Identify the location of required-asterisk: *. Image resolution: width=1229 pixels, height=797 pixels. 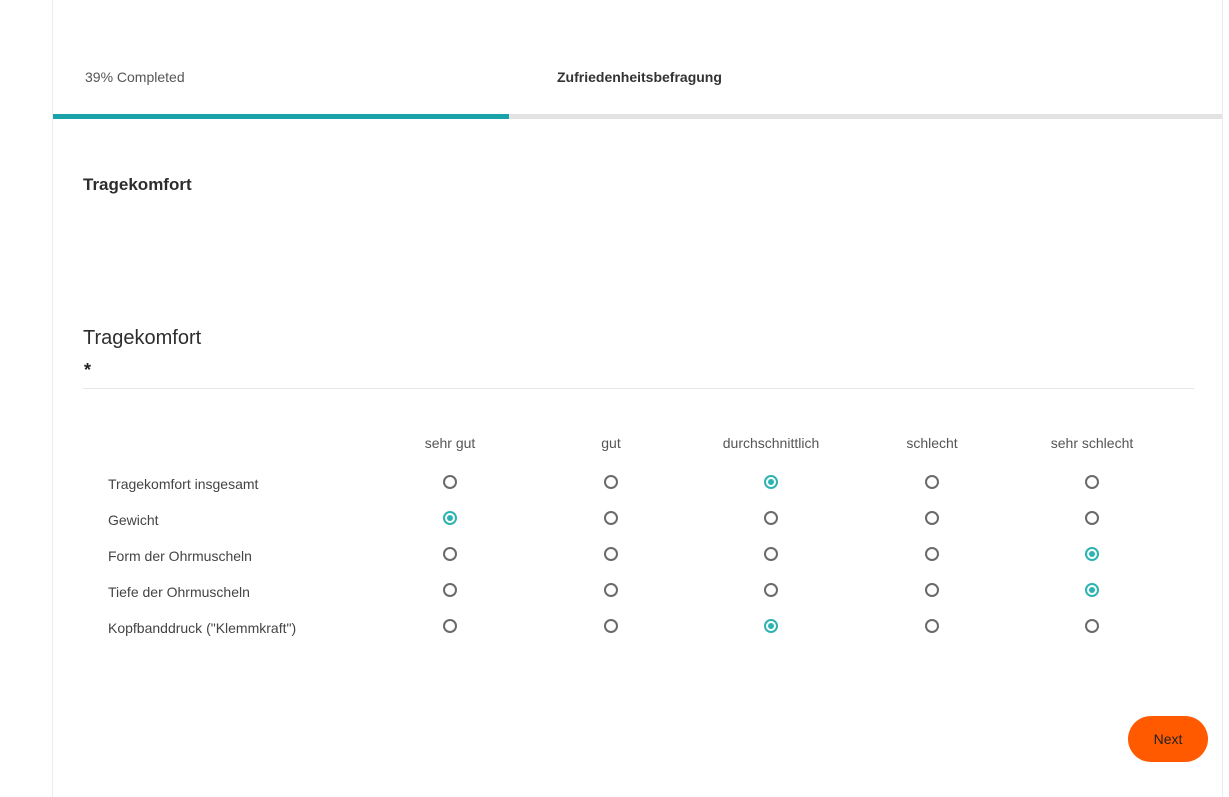
(88, 370).